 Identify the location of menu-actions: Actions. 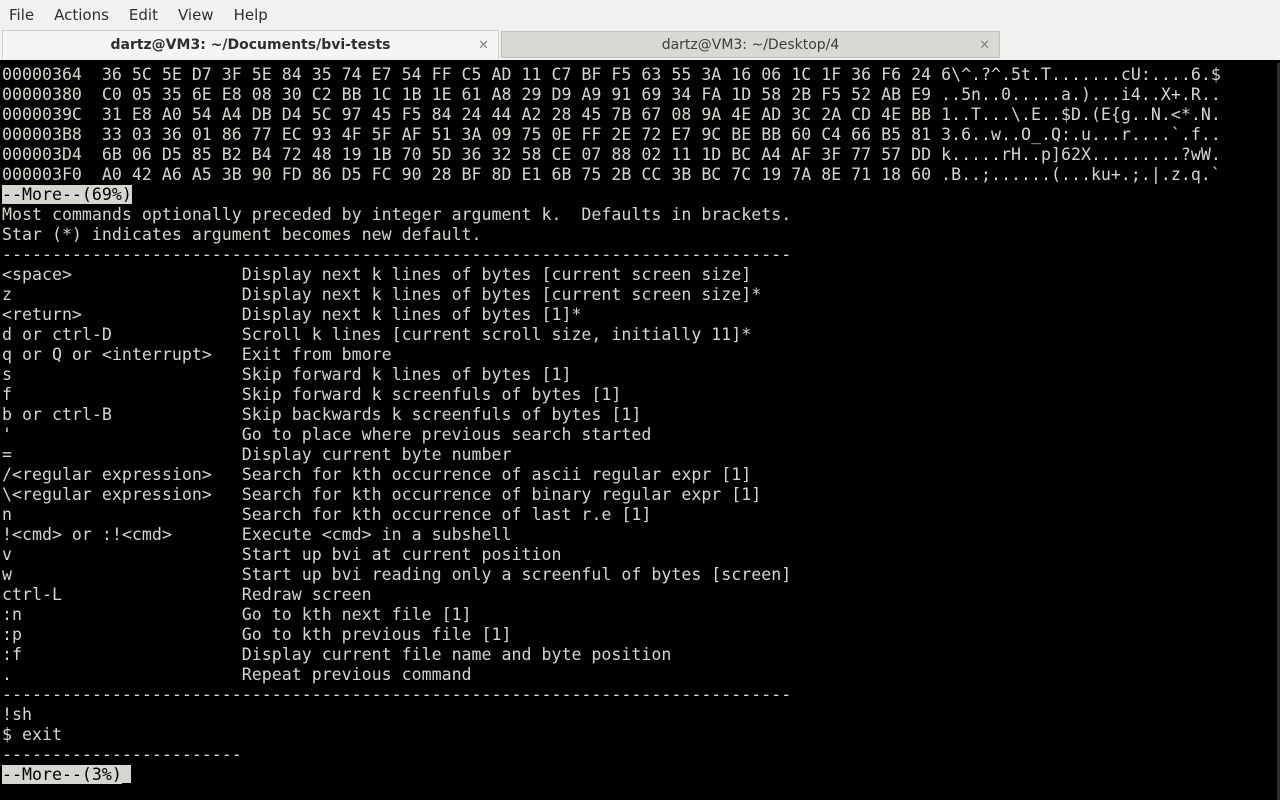
(81, 15).